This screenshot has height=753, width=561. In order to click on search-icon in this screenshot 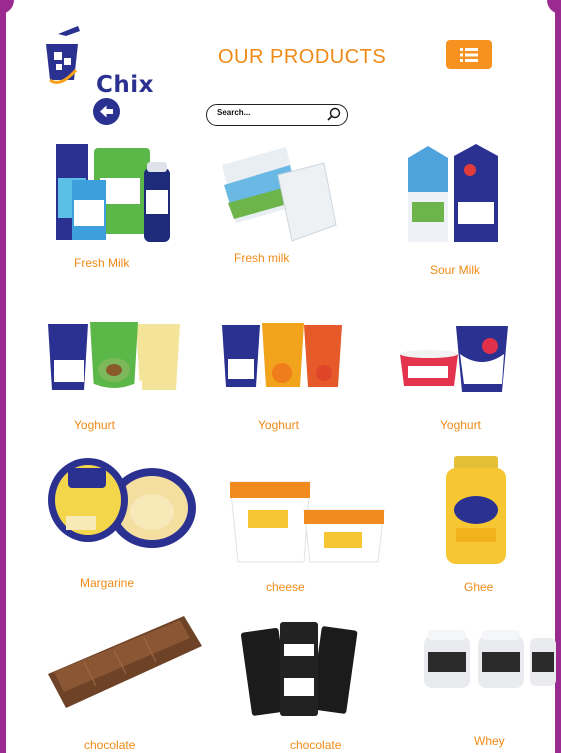, I will do `click(334, 114)`.